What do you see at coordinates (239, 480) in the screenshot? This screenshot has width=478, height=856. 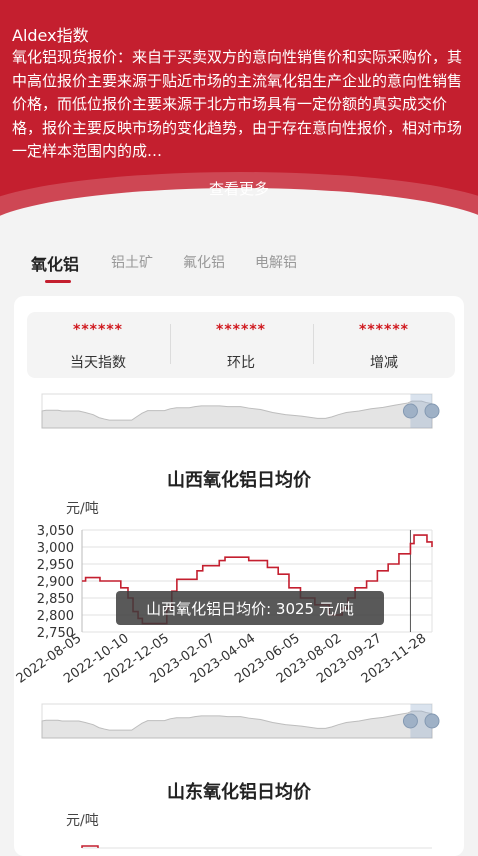 I see `chart-title-shanxi: 山西氧化铝日均价` at bounding box center [239, 480].